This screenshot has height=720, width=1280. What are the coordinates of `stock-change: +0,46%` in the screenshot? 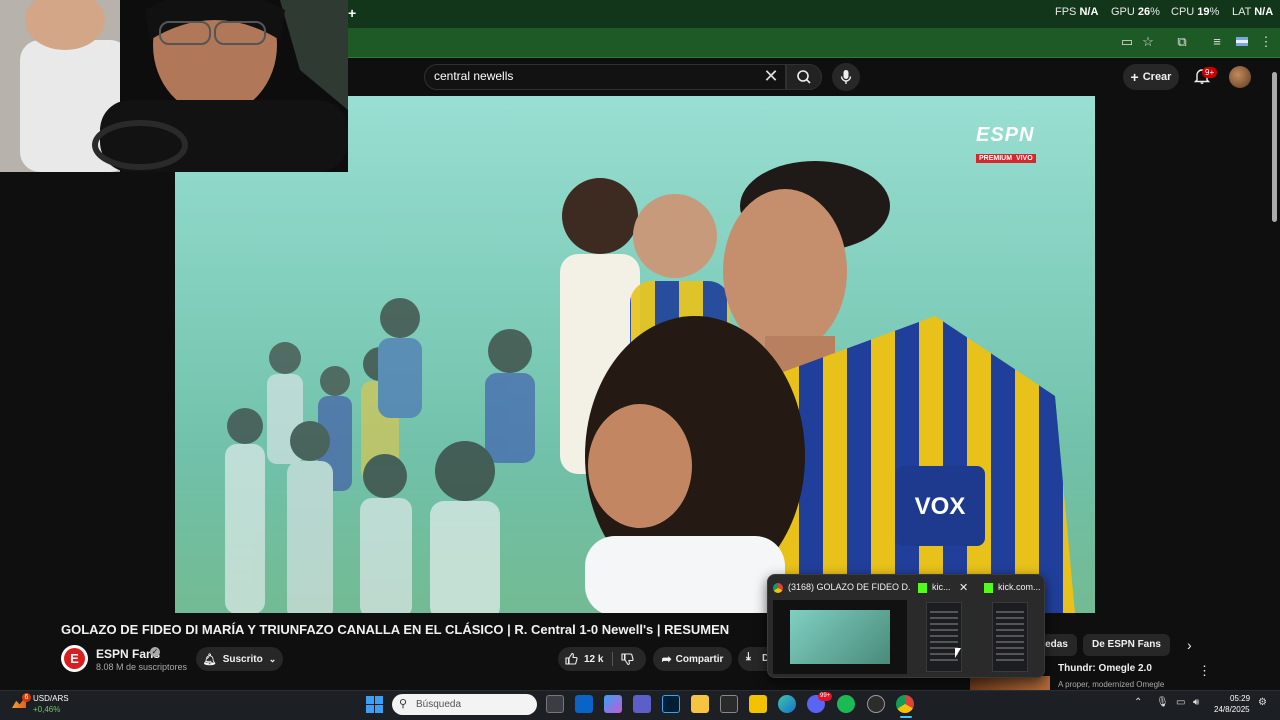 It's located at (47, 709).